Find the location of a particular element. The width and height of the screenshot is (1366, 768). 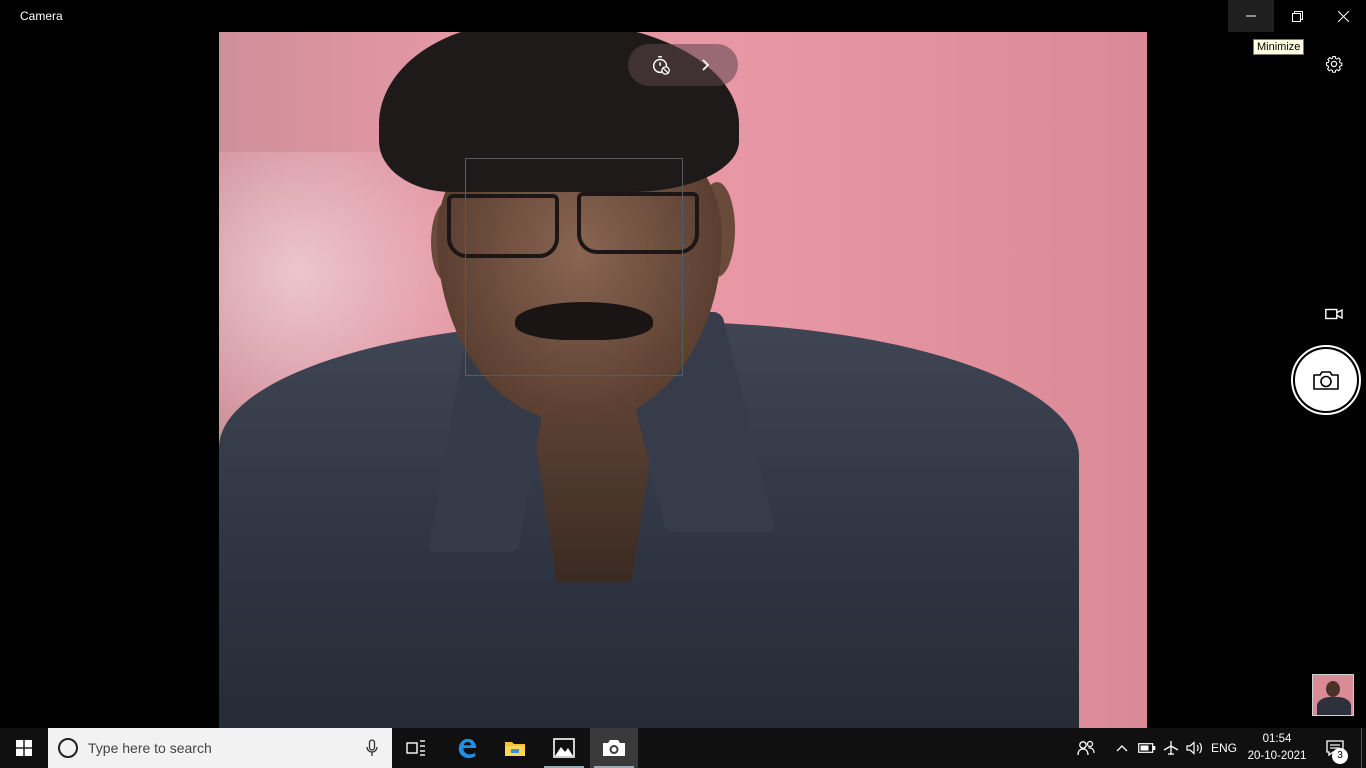

people-icon is located at coordinates (1086, 748).